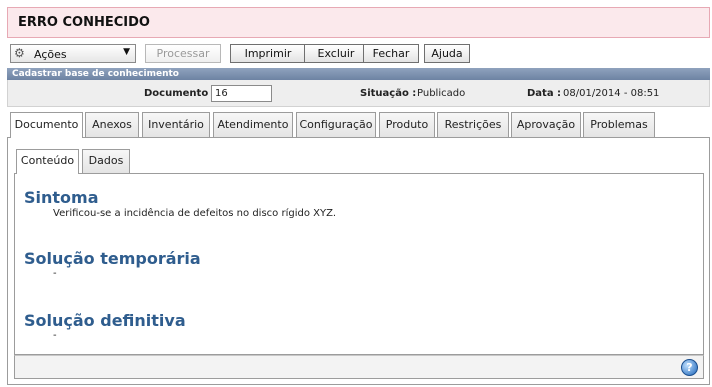 The image size is (712, 387). What do you see at coordinates (544, 93) in the screenshot?
I see `data-label: Data :` at bounding box center [544, 93].